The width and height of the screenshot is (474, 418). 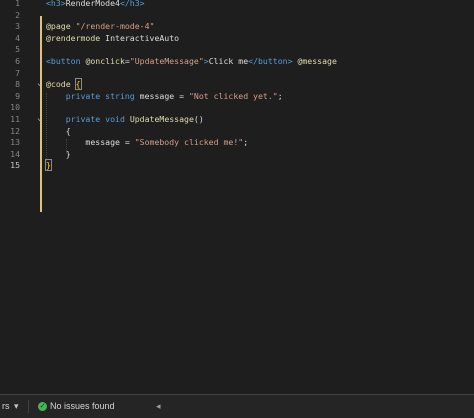 I want to click on code-text: message = "Somebody clicked me!";, so click(x=147, y=143).